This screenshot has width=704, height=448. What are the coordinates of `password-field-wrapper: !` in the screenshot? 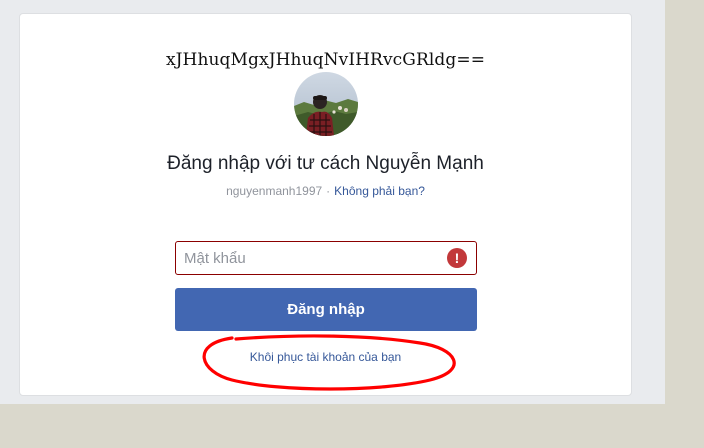 It's located at (326, 258).